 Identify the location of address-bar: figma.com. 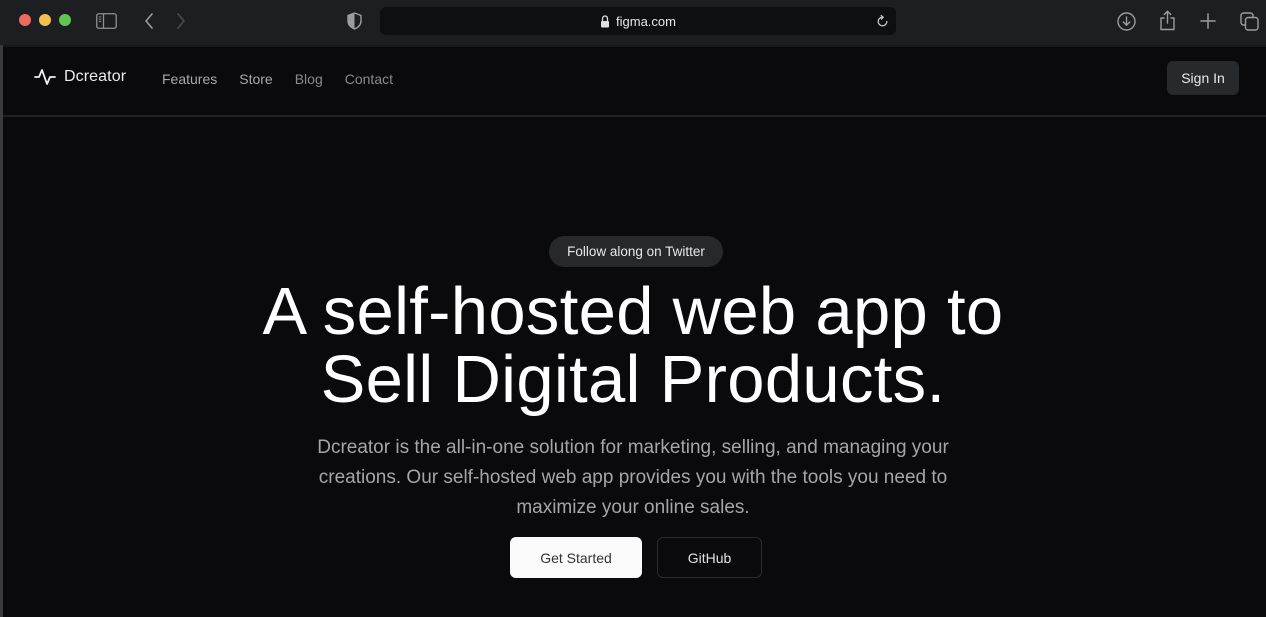
(638, 21).